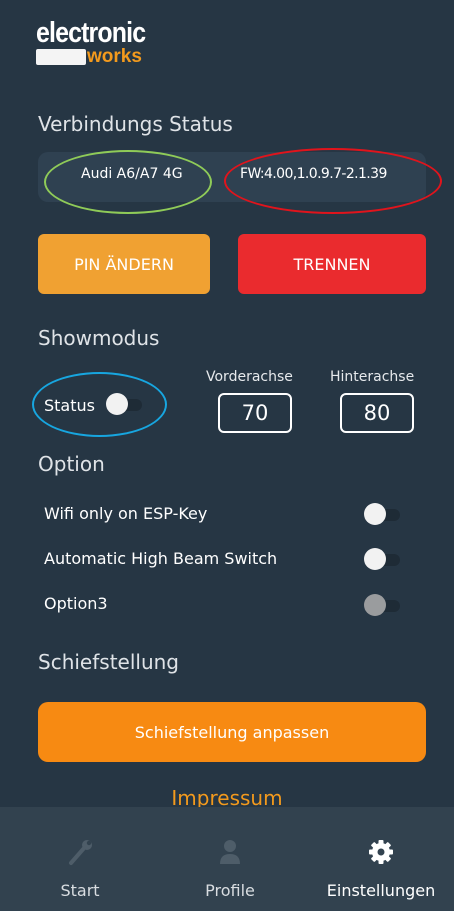 This screenshot has height=911, width=454. I want to click on option-high-beam-toggle, so click(384, 559).